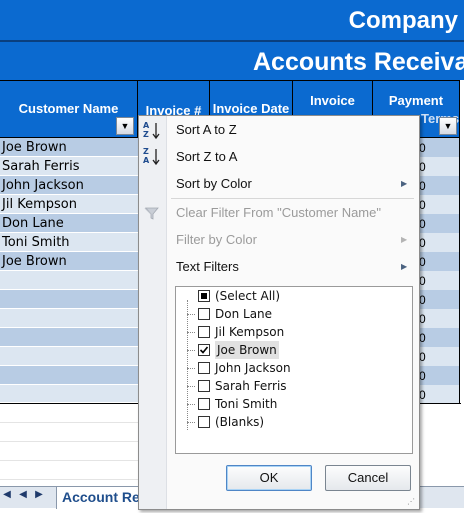 Image resolution: width=464 pixels, height=513 pixels. What do you see at coordinates (7, 495) in the screenshot?
I see `first-sheet-icon: ◀` at bounding box center [7, 495].